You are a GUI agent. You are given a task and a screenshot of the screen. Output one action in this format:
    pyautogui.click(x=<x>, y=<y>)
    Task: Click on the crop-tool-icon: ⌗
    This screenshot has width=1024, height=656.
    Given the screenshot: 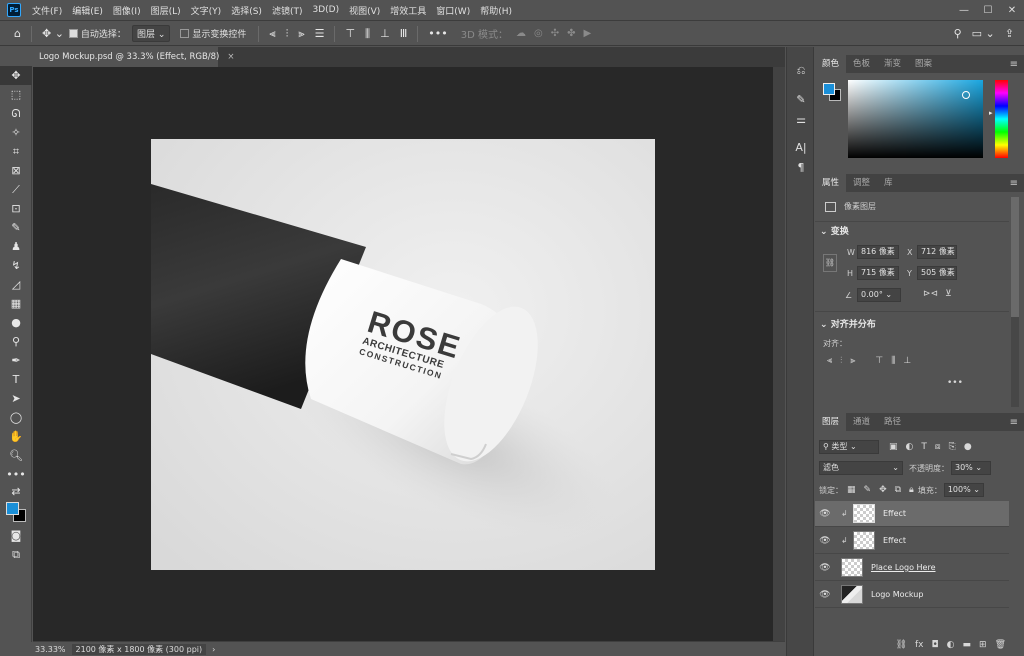 What is the action you would take?
    pyautogui.click(x=16, y=151)
    